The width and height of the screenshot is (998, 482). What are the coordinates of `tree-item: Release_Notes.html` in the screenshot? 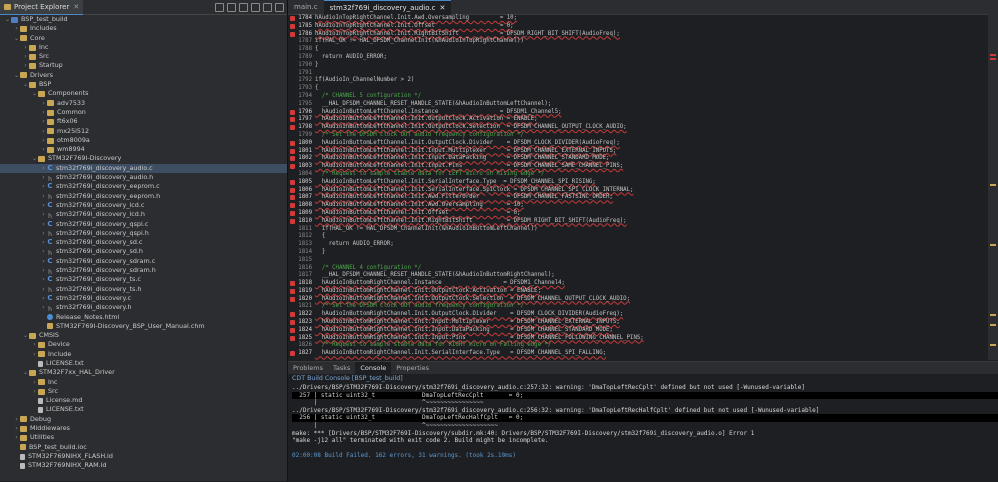 It's located at (143, 317).